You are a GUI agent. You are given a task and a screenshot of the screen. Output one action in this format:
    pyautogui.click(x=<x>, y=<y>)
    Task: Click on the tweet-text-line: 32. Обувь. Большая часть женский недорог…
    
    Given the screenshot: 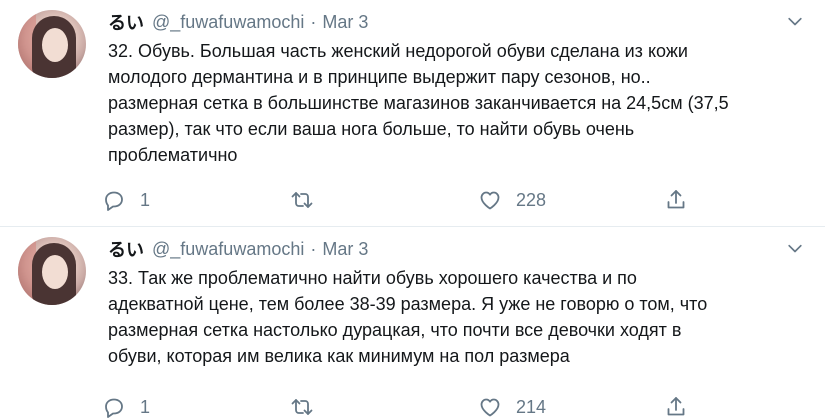 What is the action you would take?
    pyautogui.click(x=398, y=51)
    